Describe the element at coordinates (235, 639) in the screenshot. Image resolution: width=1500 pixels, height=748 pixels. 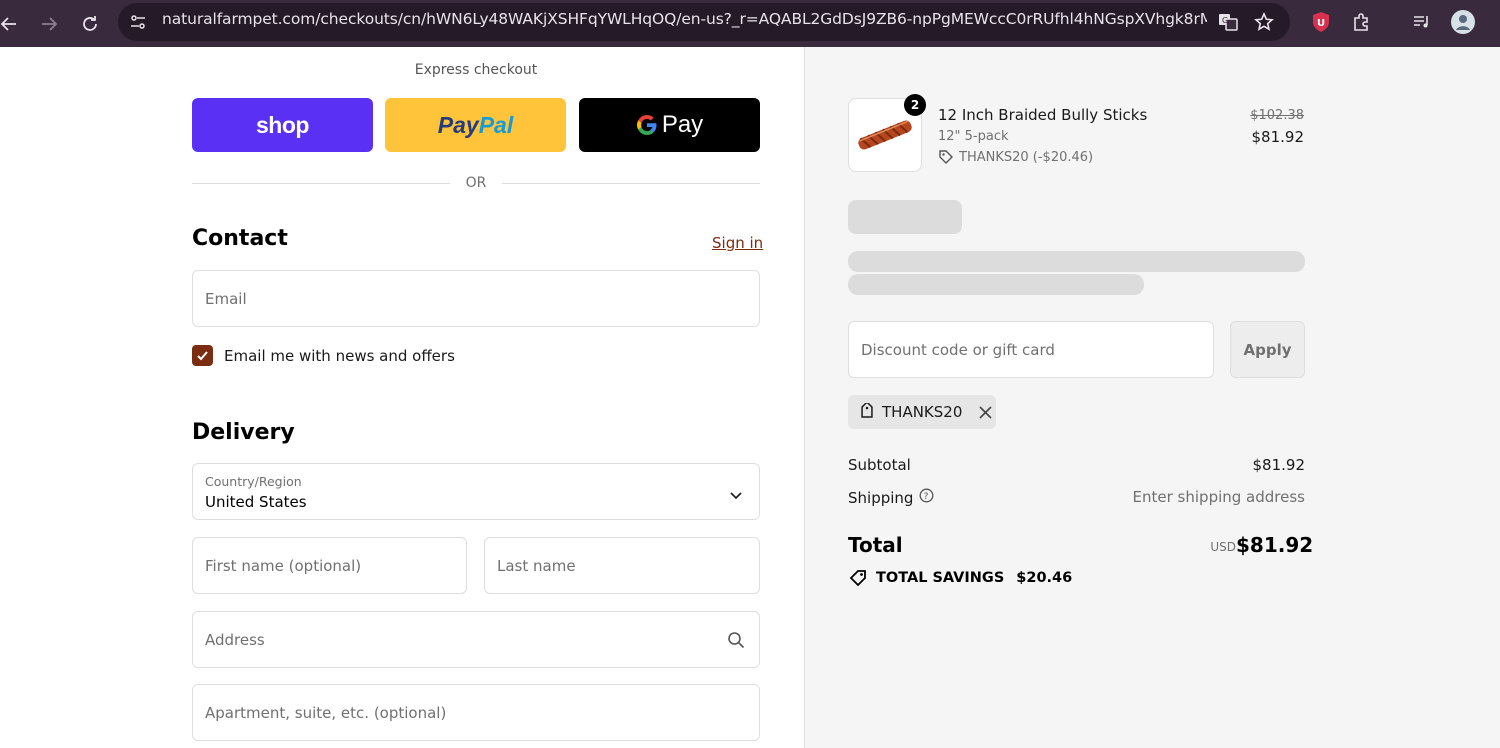
I see `address-placeholder: Address` at that location.